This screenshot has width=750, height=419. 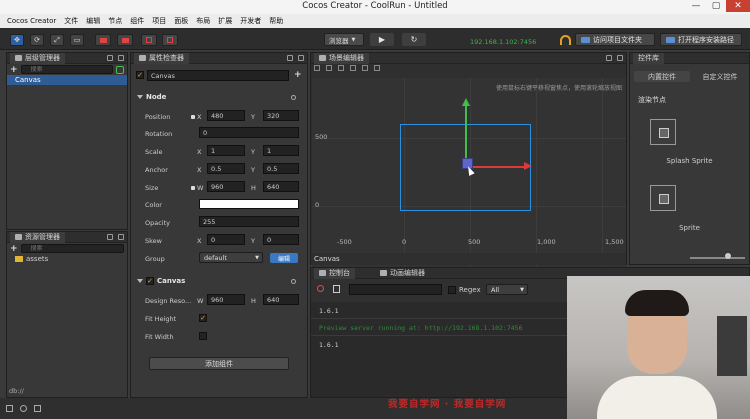 What do you see at coordinates (140, 75) in the screenshot?
I see `node-active-checkbox: ✓` at bounding box center [140, 75].